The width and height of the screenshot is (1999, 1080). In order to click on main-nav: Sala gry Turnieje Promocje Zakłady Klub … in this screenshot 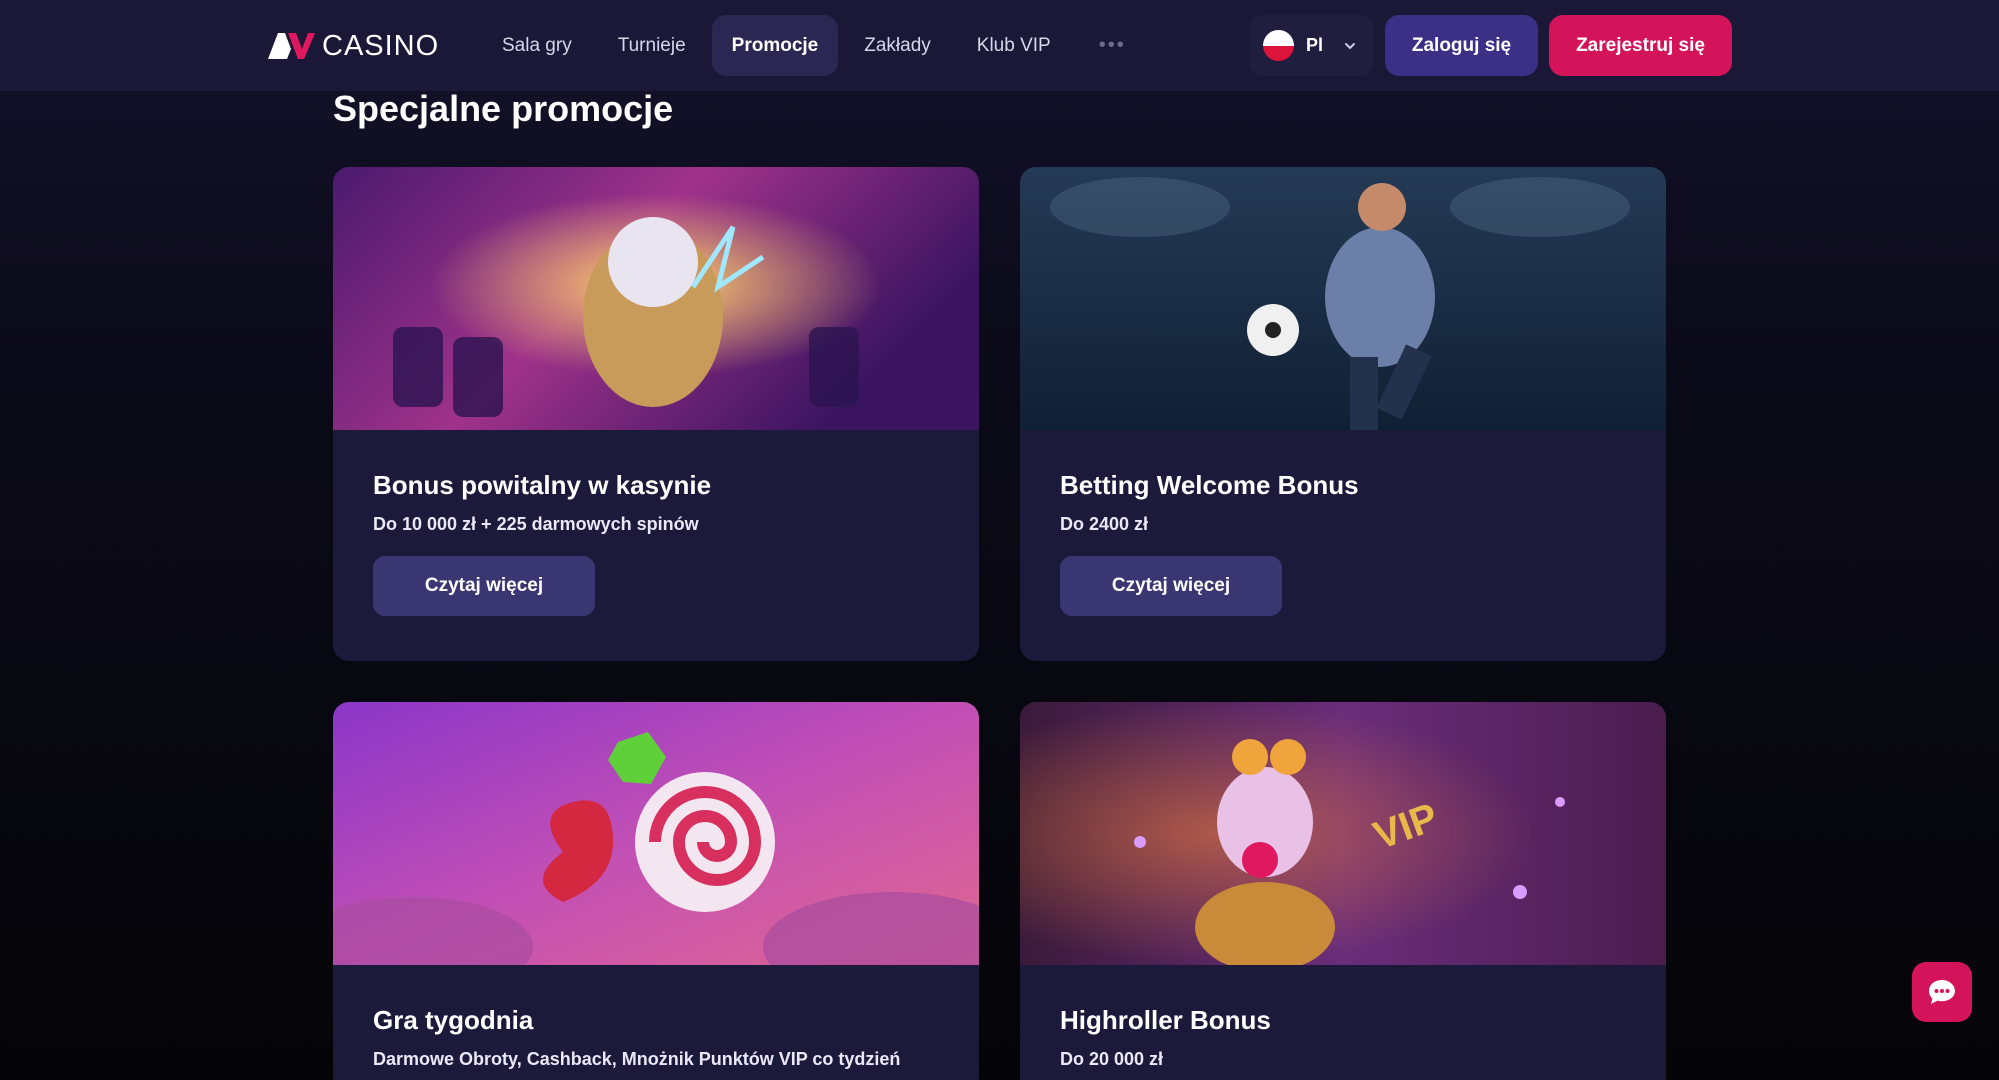, I will do `click(818, 45)`.